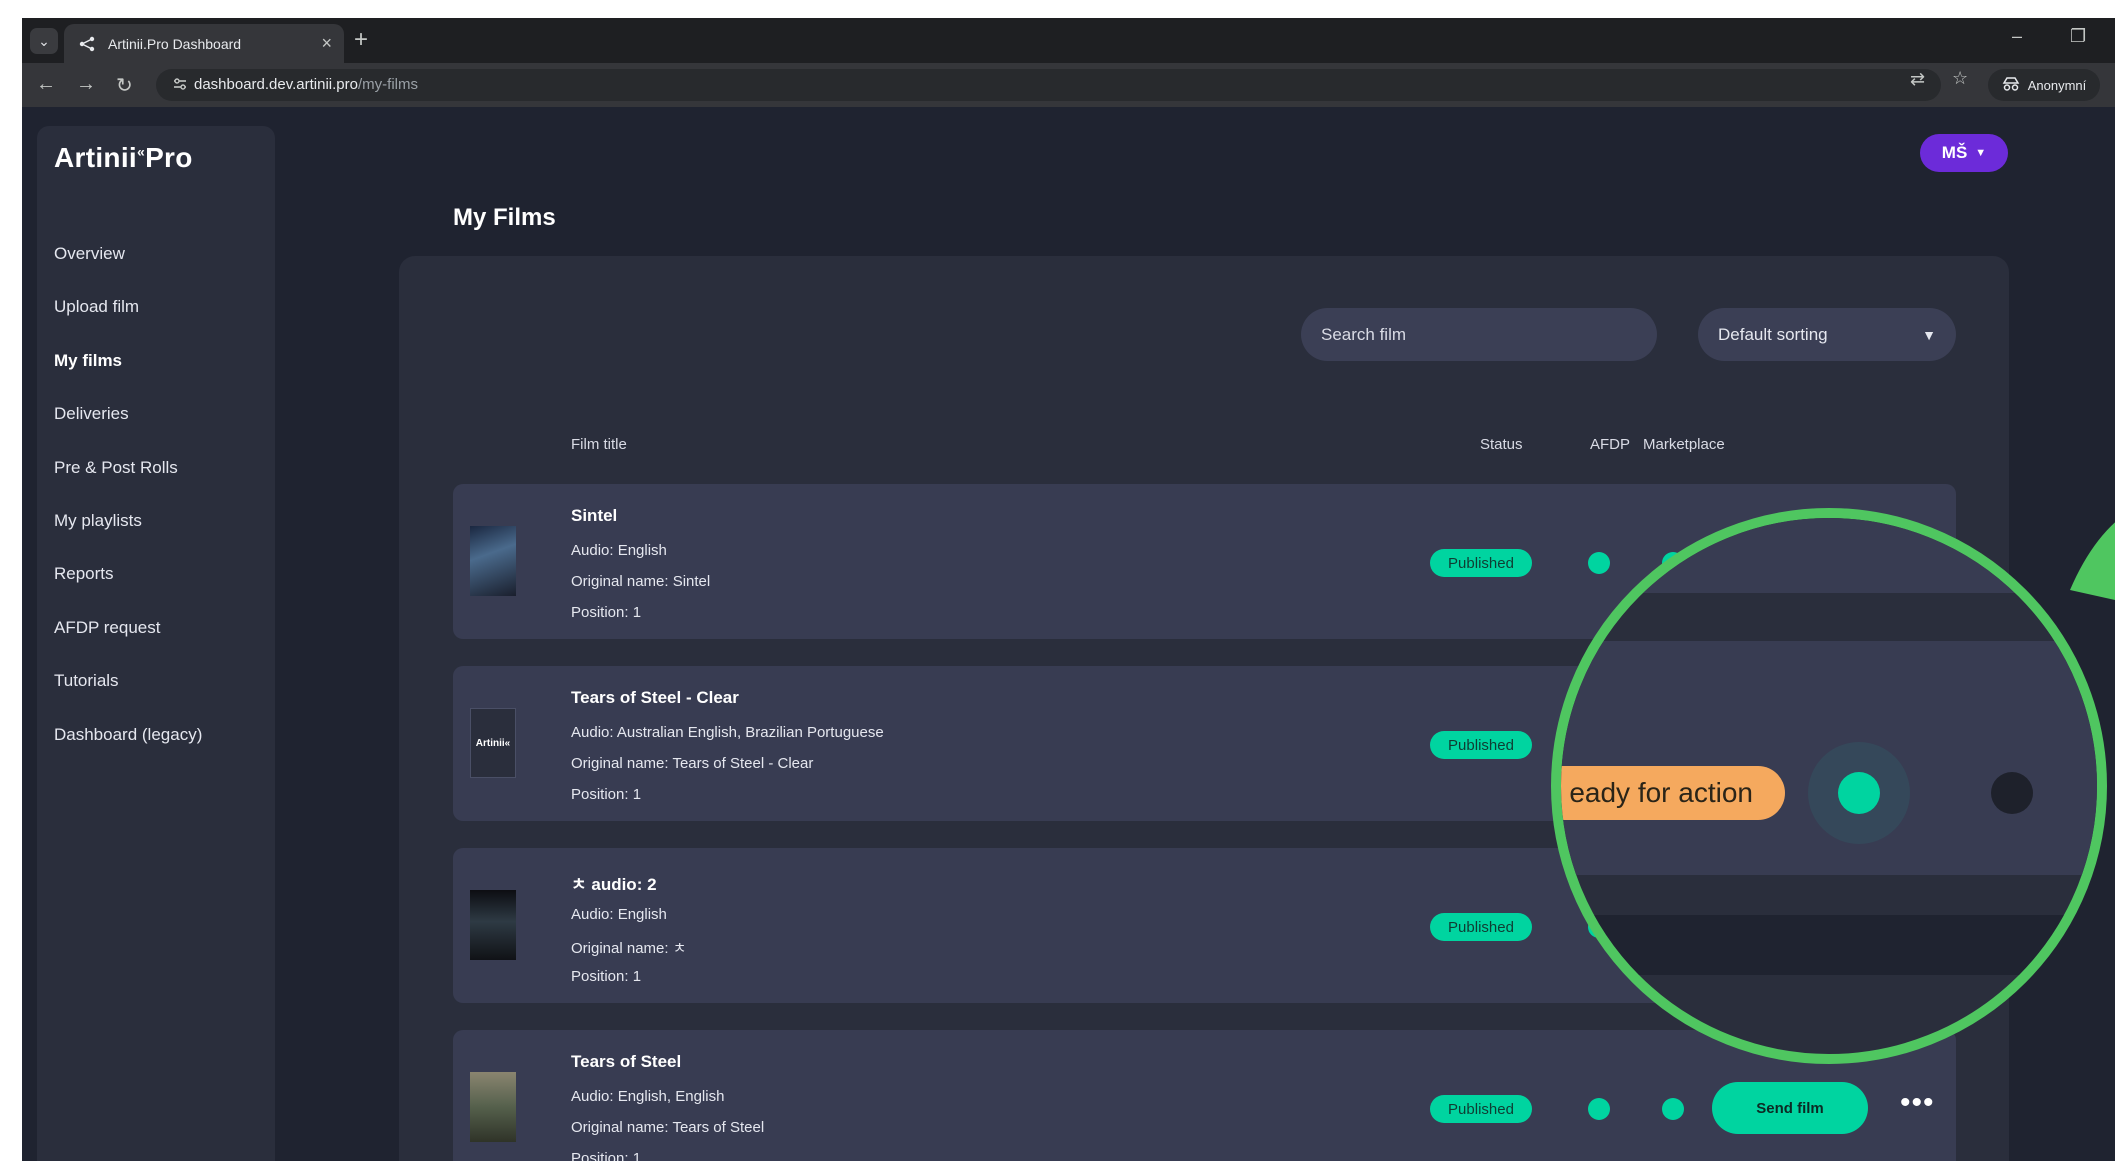  What do you see at coordinates (1479, 334) in the screenshot?
I see `search-input` at bounding box center [1479, 334].